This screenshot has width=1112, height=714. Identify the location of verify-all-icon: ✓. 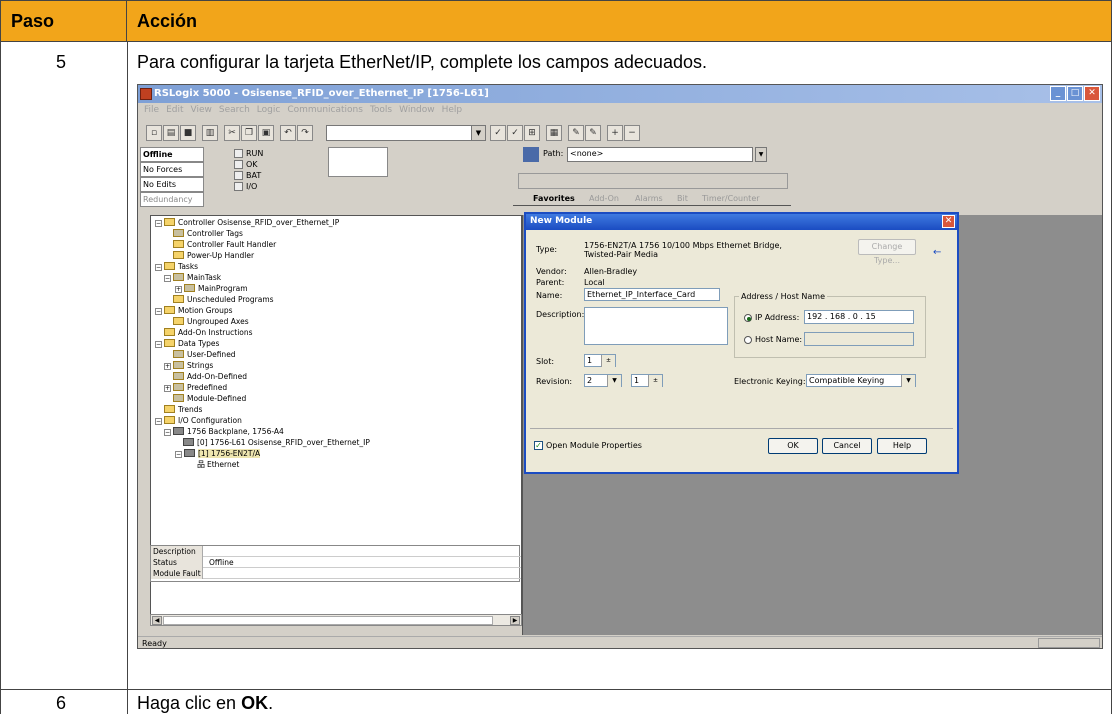
(515, 133).